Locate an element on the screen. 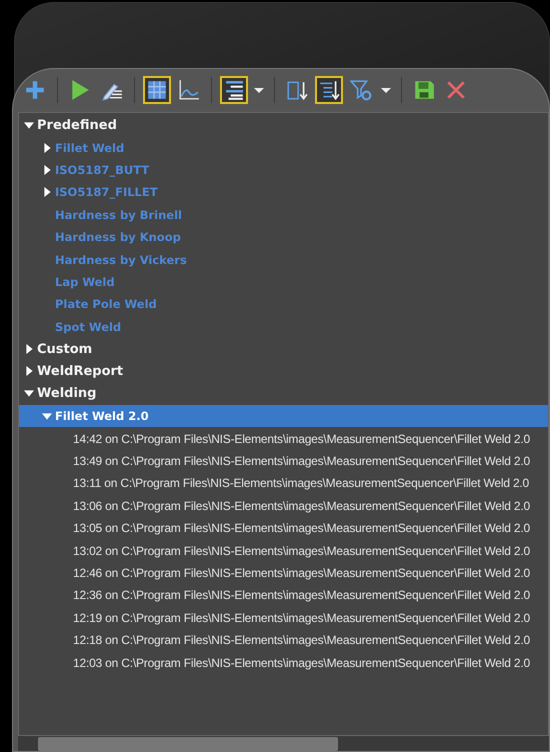 The width and height of the screenshot is (550, 752). tree-item: Custom is located at coordinates (283, 349).